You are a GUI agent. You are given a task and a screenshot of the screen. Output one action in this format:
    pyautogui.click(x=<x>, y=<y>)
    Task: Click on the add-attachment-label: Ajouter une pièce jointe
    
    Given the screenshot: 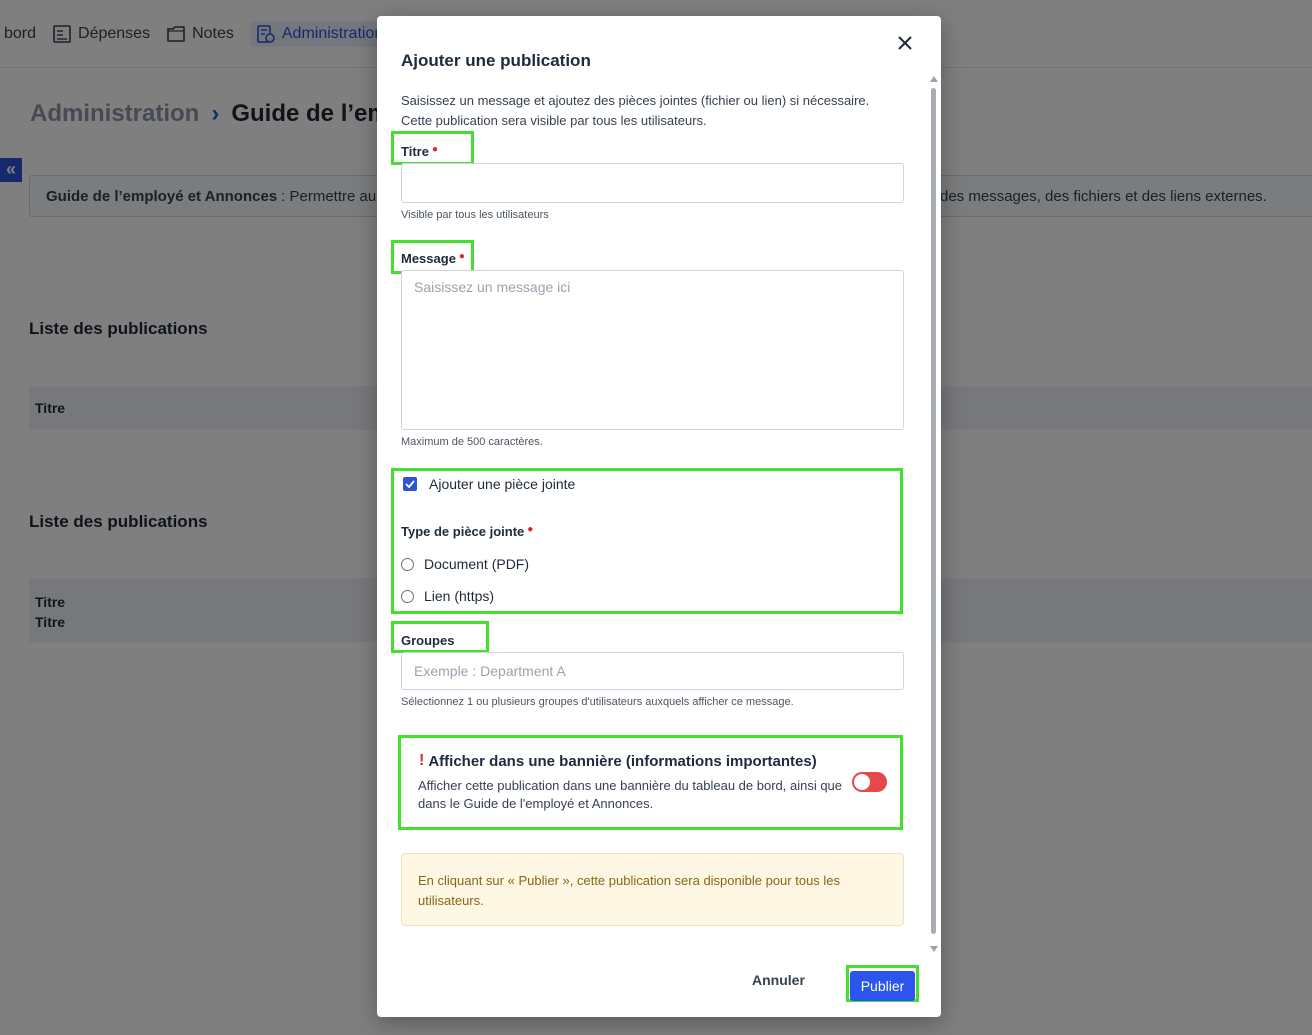 What is the action you would take?
    pyautogui.click(x=502, y=484)
    